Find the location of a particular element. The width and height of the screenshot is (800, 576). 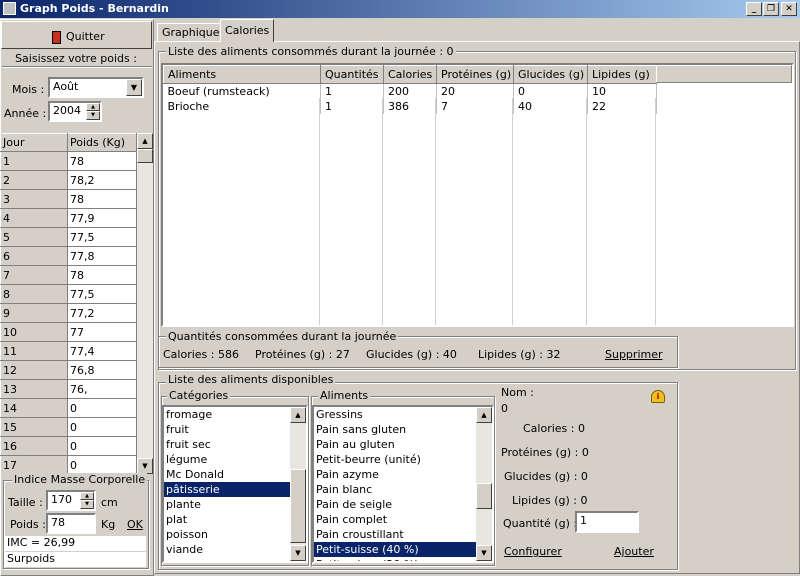

table-row: 7 78 is located at coordinates (68, 275).